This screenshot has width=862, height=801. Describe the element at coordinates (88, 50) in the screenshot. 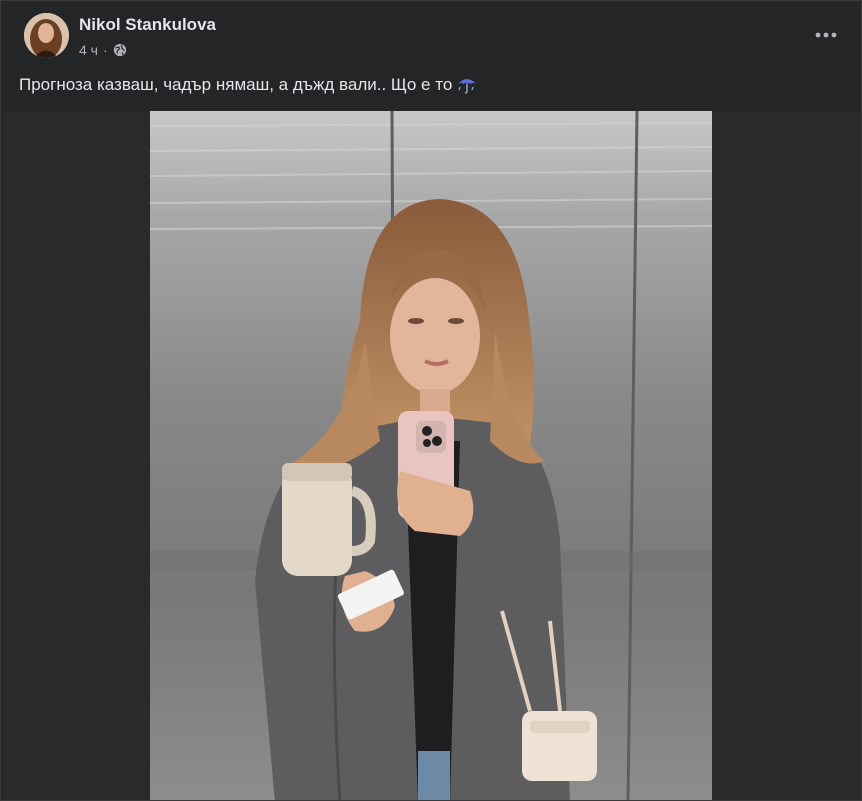

I see `post-time: 4 ч` at that location.